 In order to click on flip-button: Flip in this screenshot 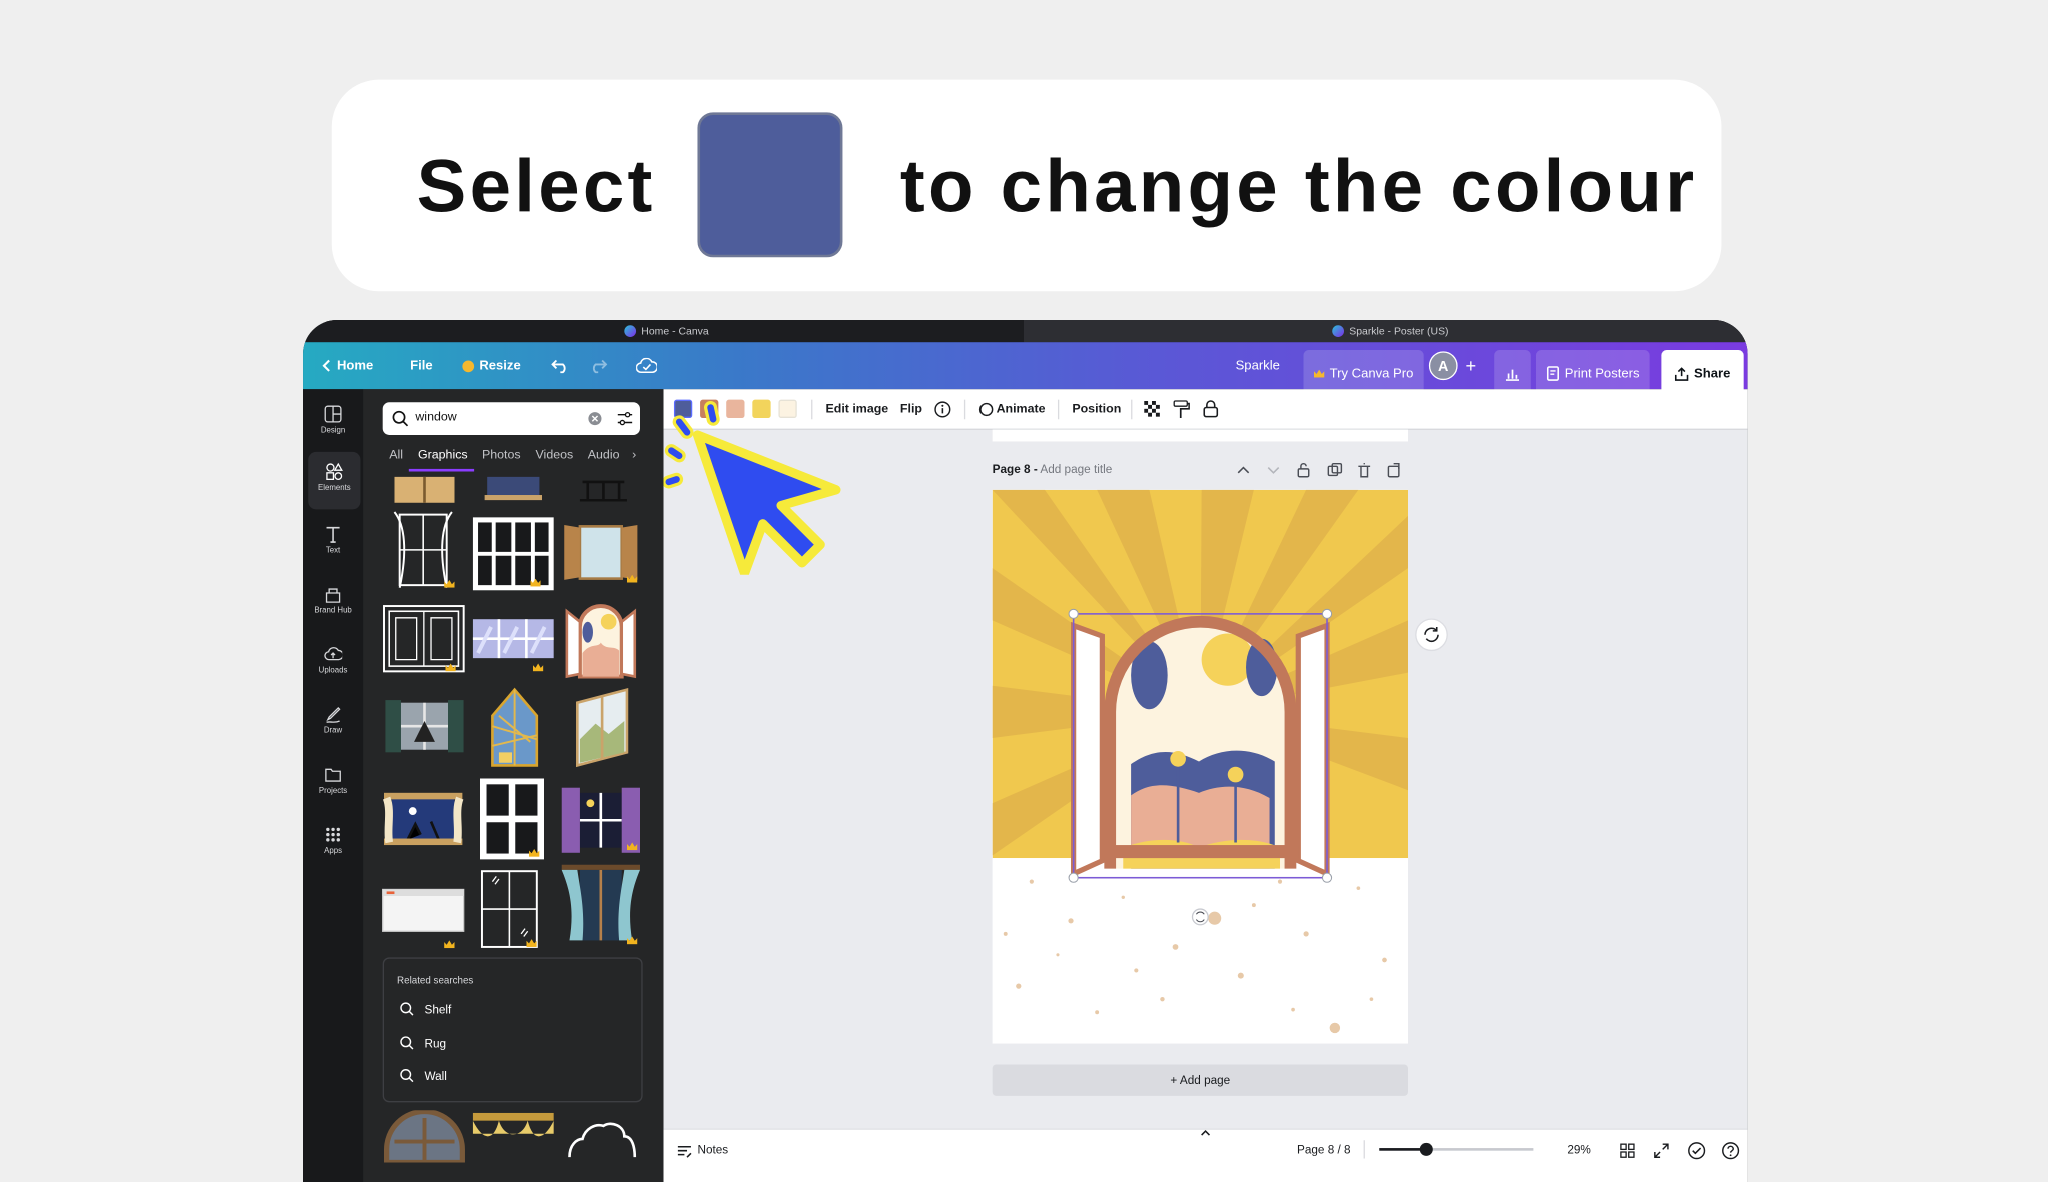, I will do `click(911, 409)`.